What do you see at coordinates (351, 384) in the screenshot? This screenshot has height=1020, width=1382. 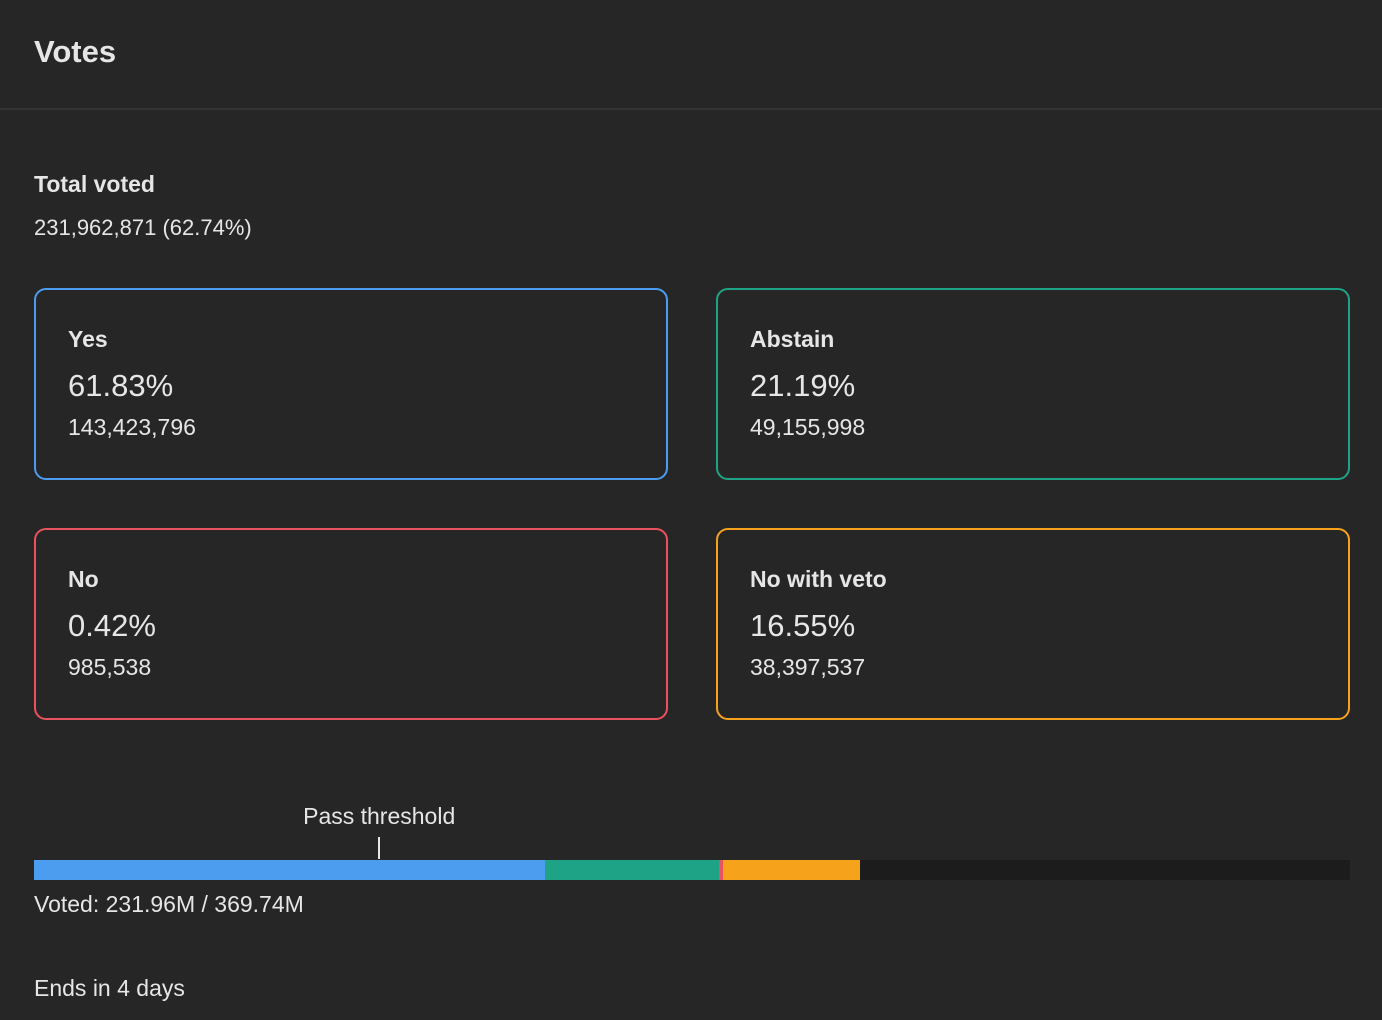 I see `vote-card-yes: Yes 61.83% 143,423,796` at bounding box center [351, 384].